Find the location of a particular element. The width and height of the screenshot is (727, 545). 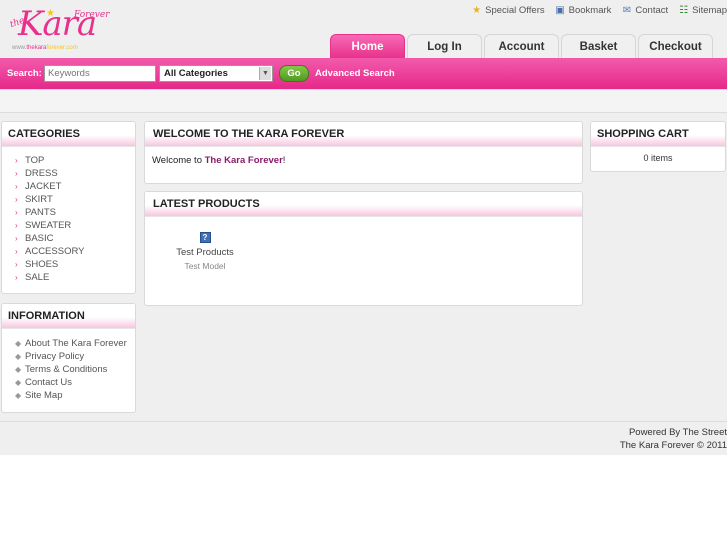

tab-account: Account is located at coordinates (521, 46).